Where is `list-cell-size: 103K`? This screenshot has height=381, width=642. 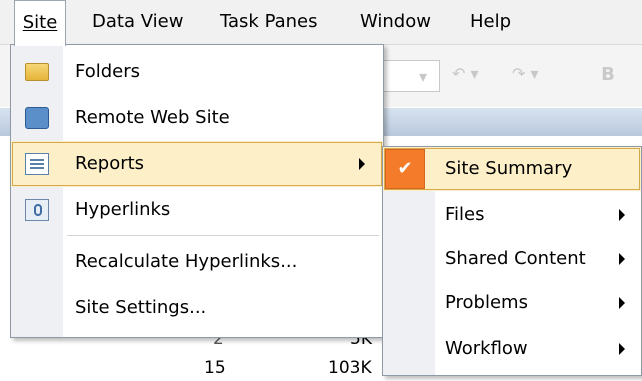 list-cell-size: 103K is located at coordinates (350, 368).